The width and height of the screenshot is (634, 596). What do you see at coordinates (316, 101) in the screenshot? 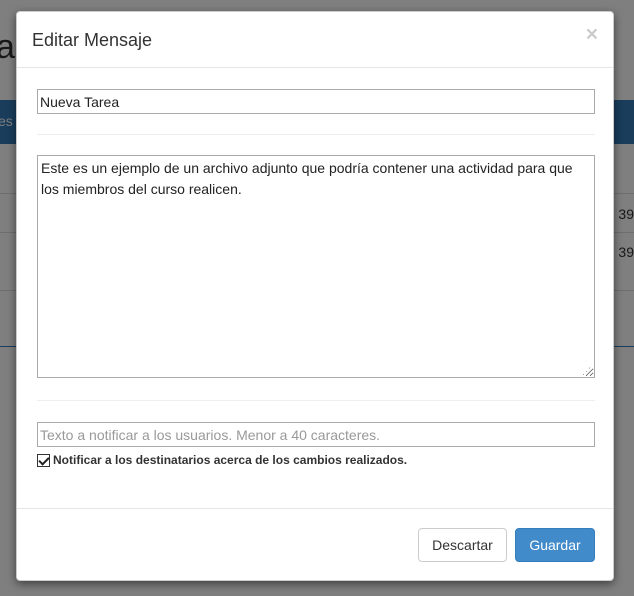
I see `message-title-input` at bounding box center [316, 101].